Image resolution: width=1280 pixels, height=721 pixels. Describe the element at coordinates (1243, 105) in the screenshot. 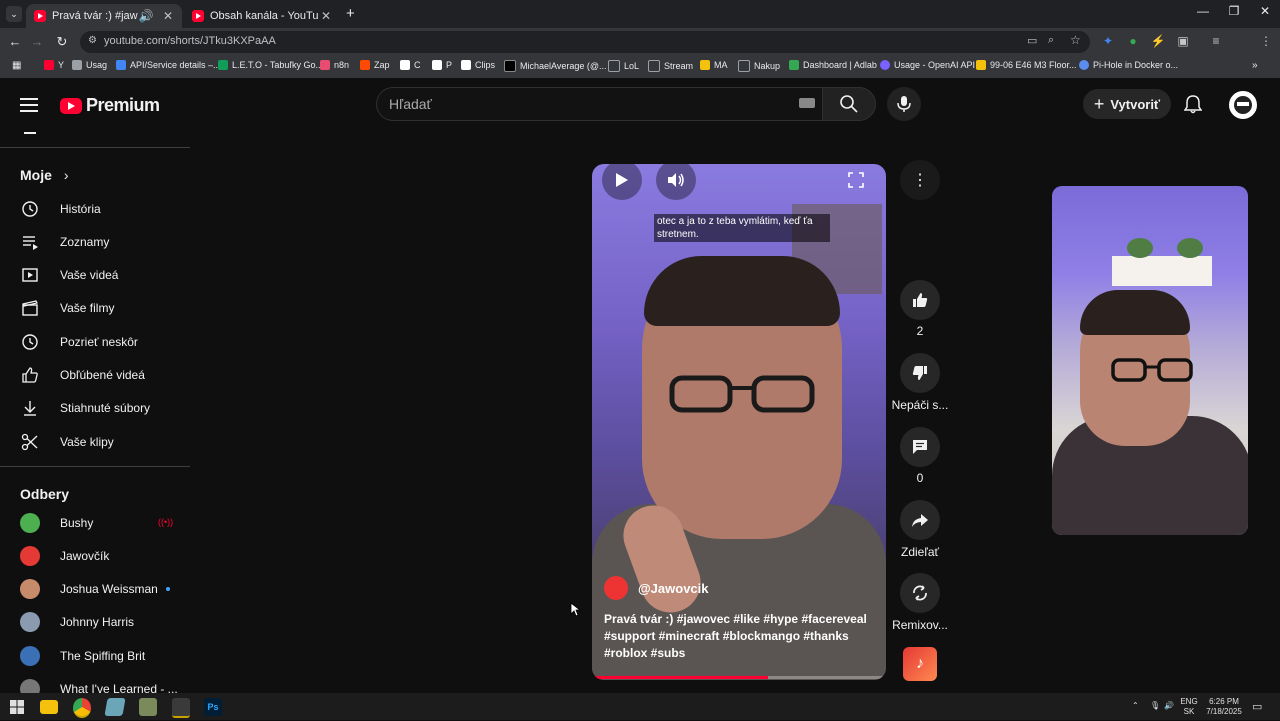

I see `account-avatar` at that location.